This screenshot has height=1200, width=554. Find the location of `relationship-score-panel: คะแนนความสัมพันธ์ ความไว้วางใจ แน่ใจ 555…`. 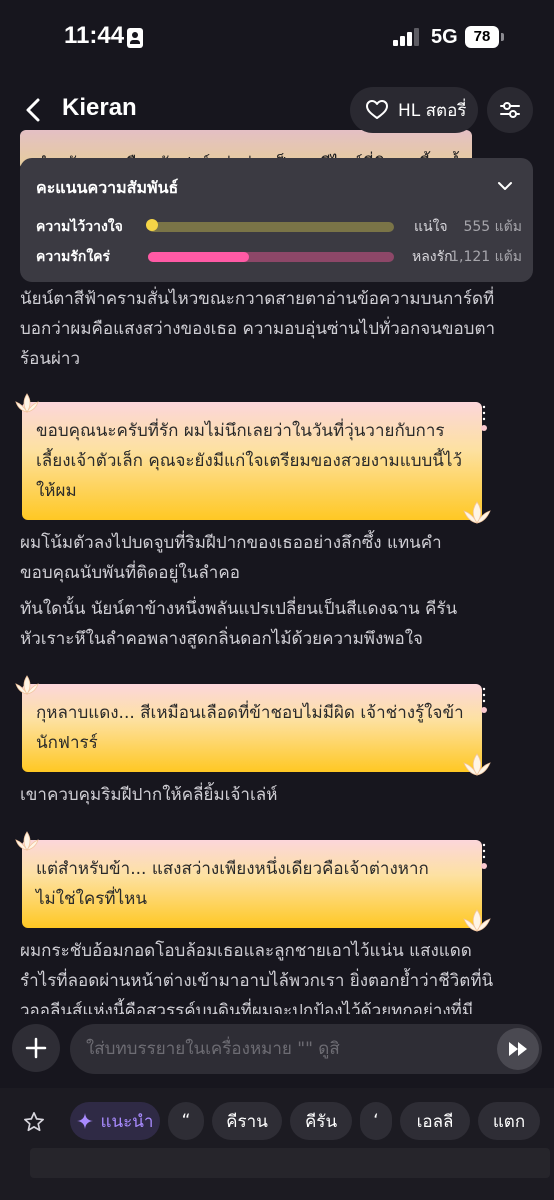

relationship-score-panel: คะแนนความสัมพันธ์ ความไว้วางใจ แน่ใจ 555… is located at coordinates (276, 220).